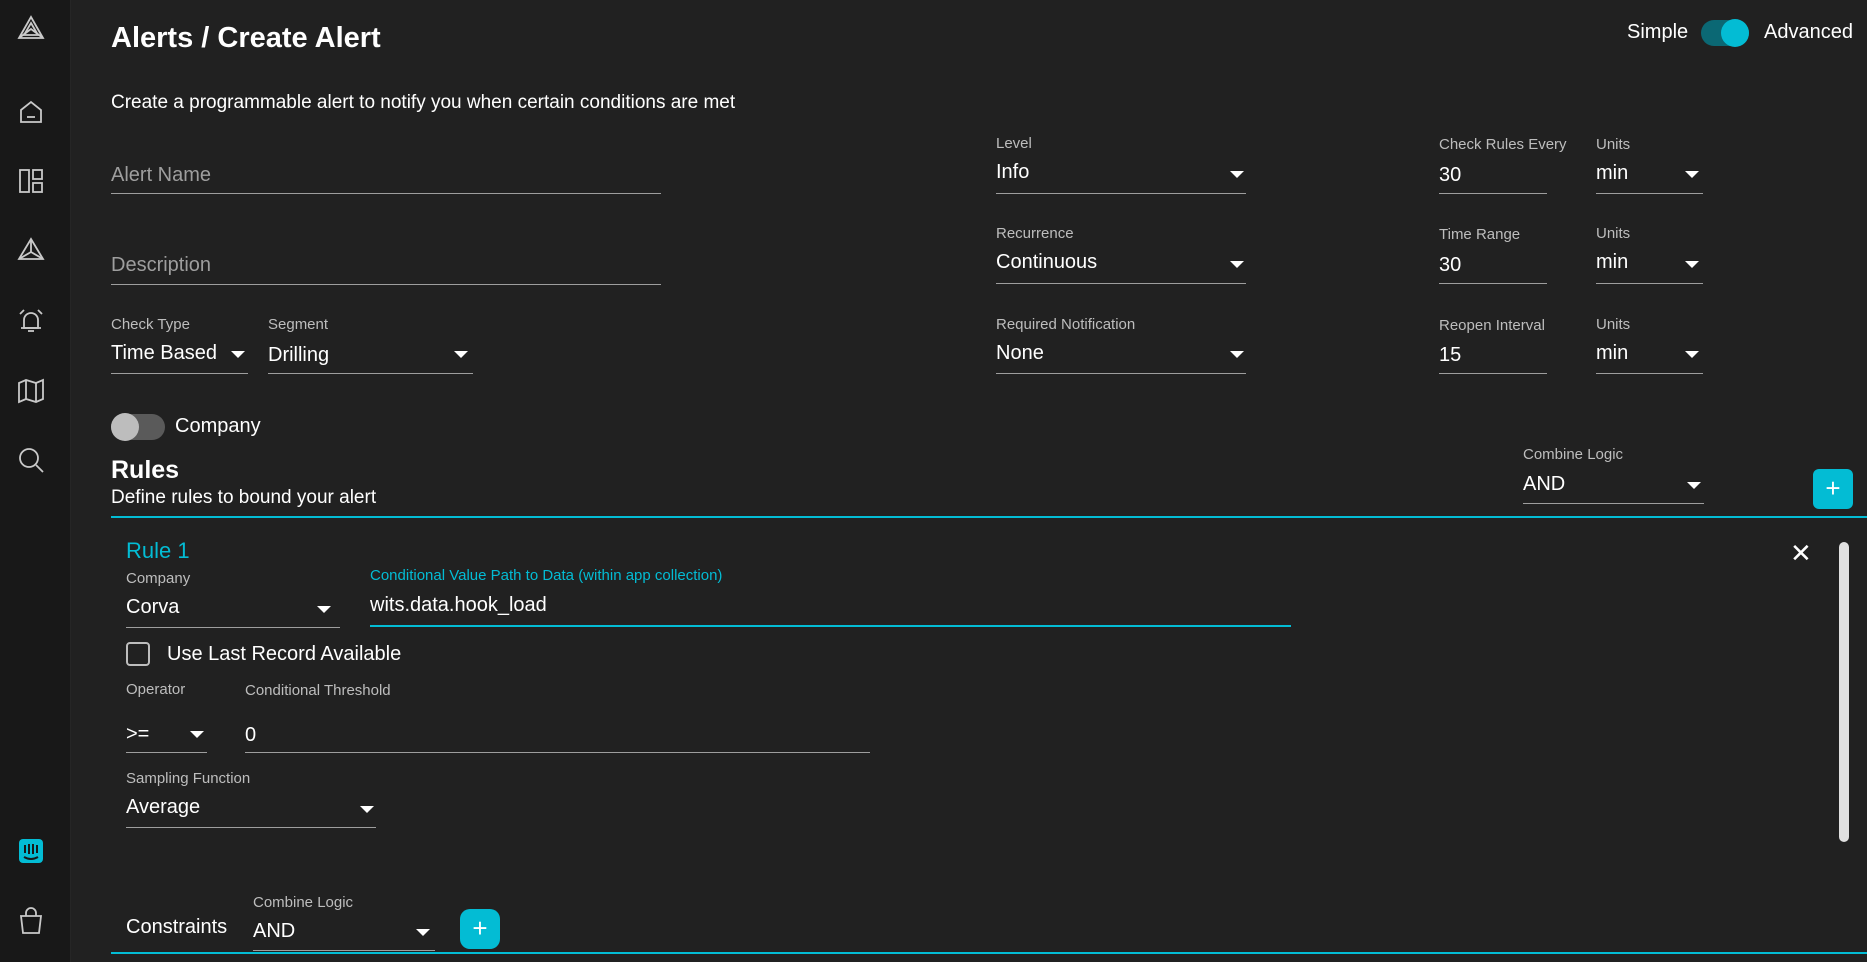 Image resolution: width=1867 pixels, height=962 pixels. Describe the element at coordinates (164, 353) in the screenshot. I see `check-type-select: Time Based` at that location.